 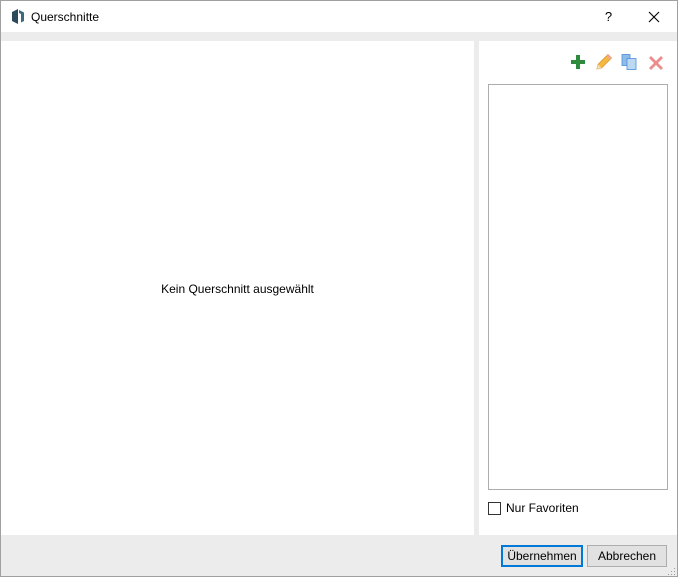 What do you see at coordinates (627, 556) in the screenshot?
I see `cancel-button: Abbrechen` at bounding box center [627, 556].